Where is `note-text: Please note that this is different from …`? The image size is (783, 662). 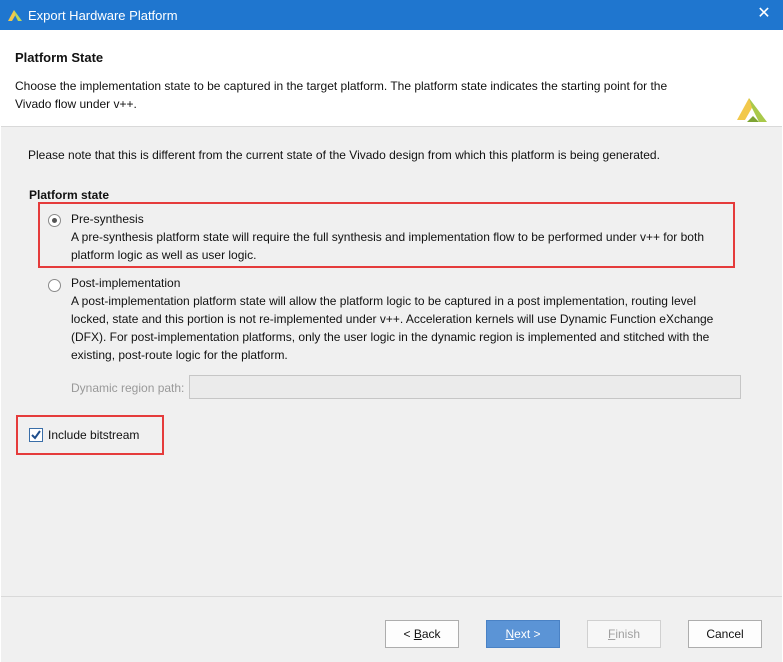
note-text: Please note that this is different from … is located at coordinates (344, 155).